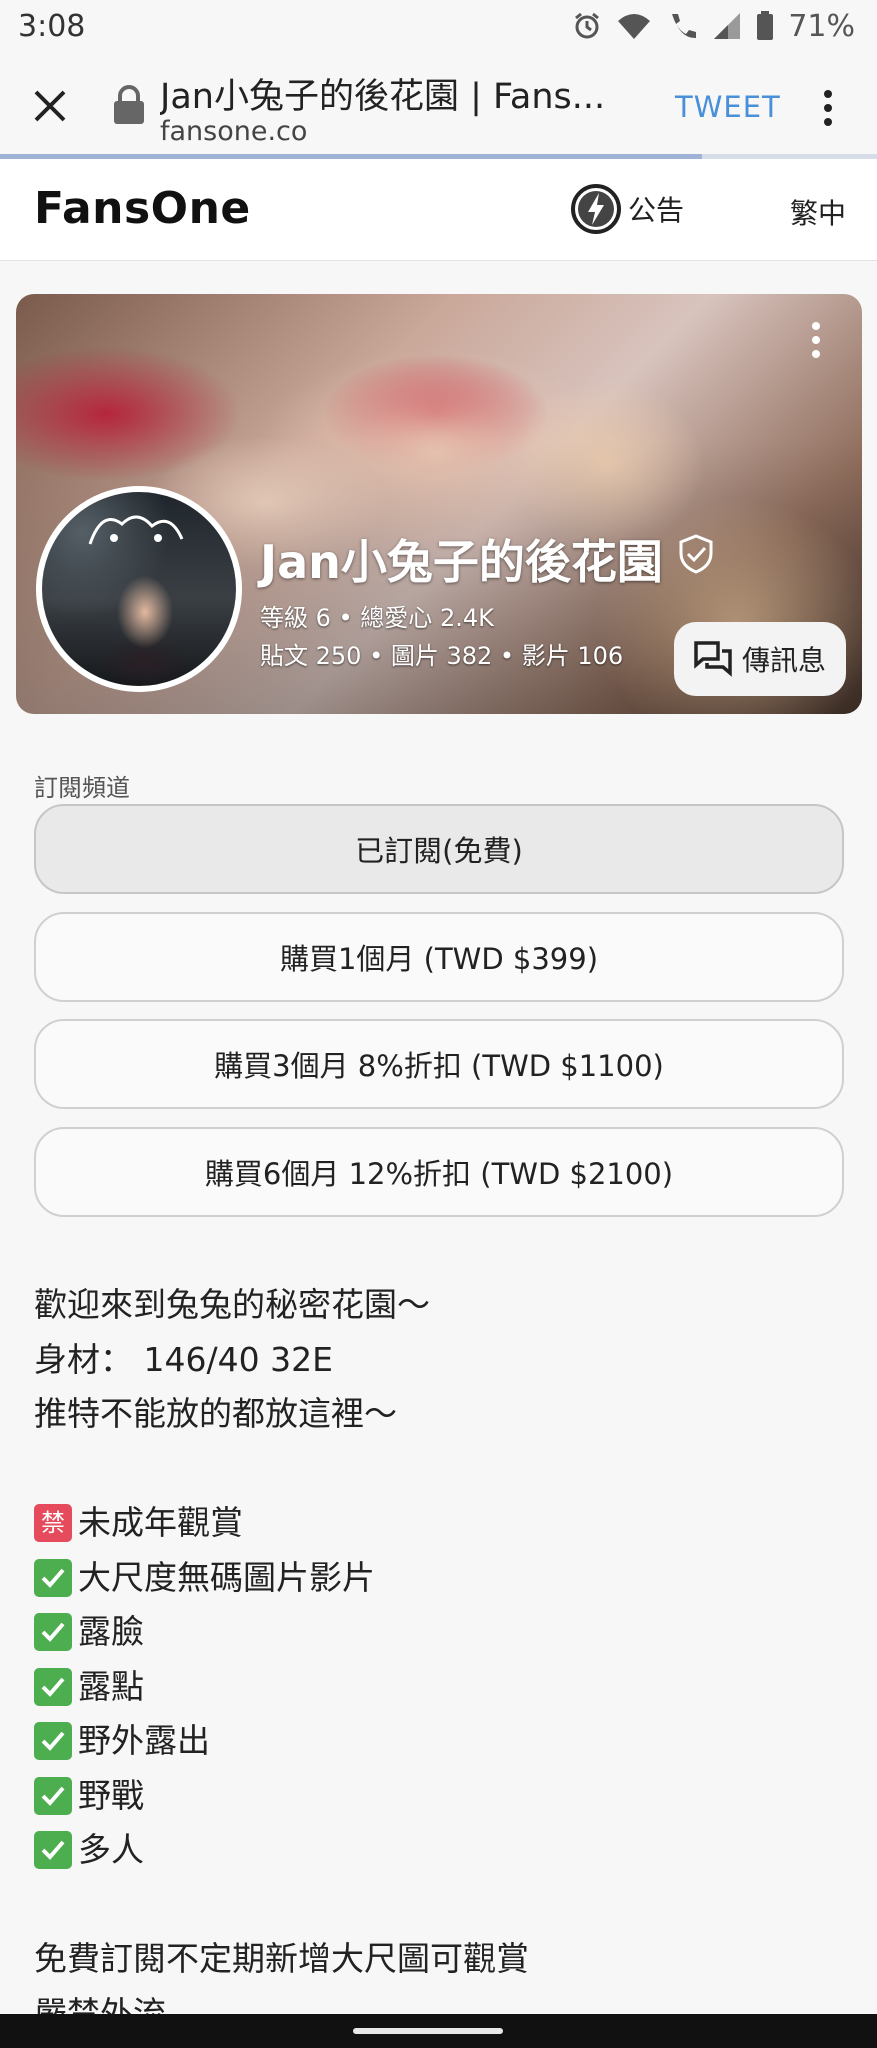 This screenshot has width=877, height=2048. Describe the element at coordinates (377, 618) in the screenshot. I see `profile-stats-level: 等級 6 • 總愛心 2.4K` at that location.